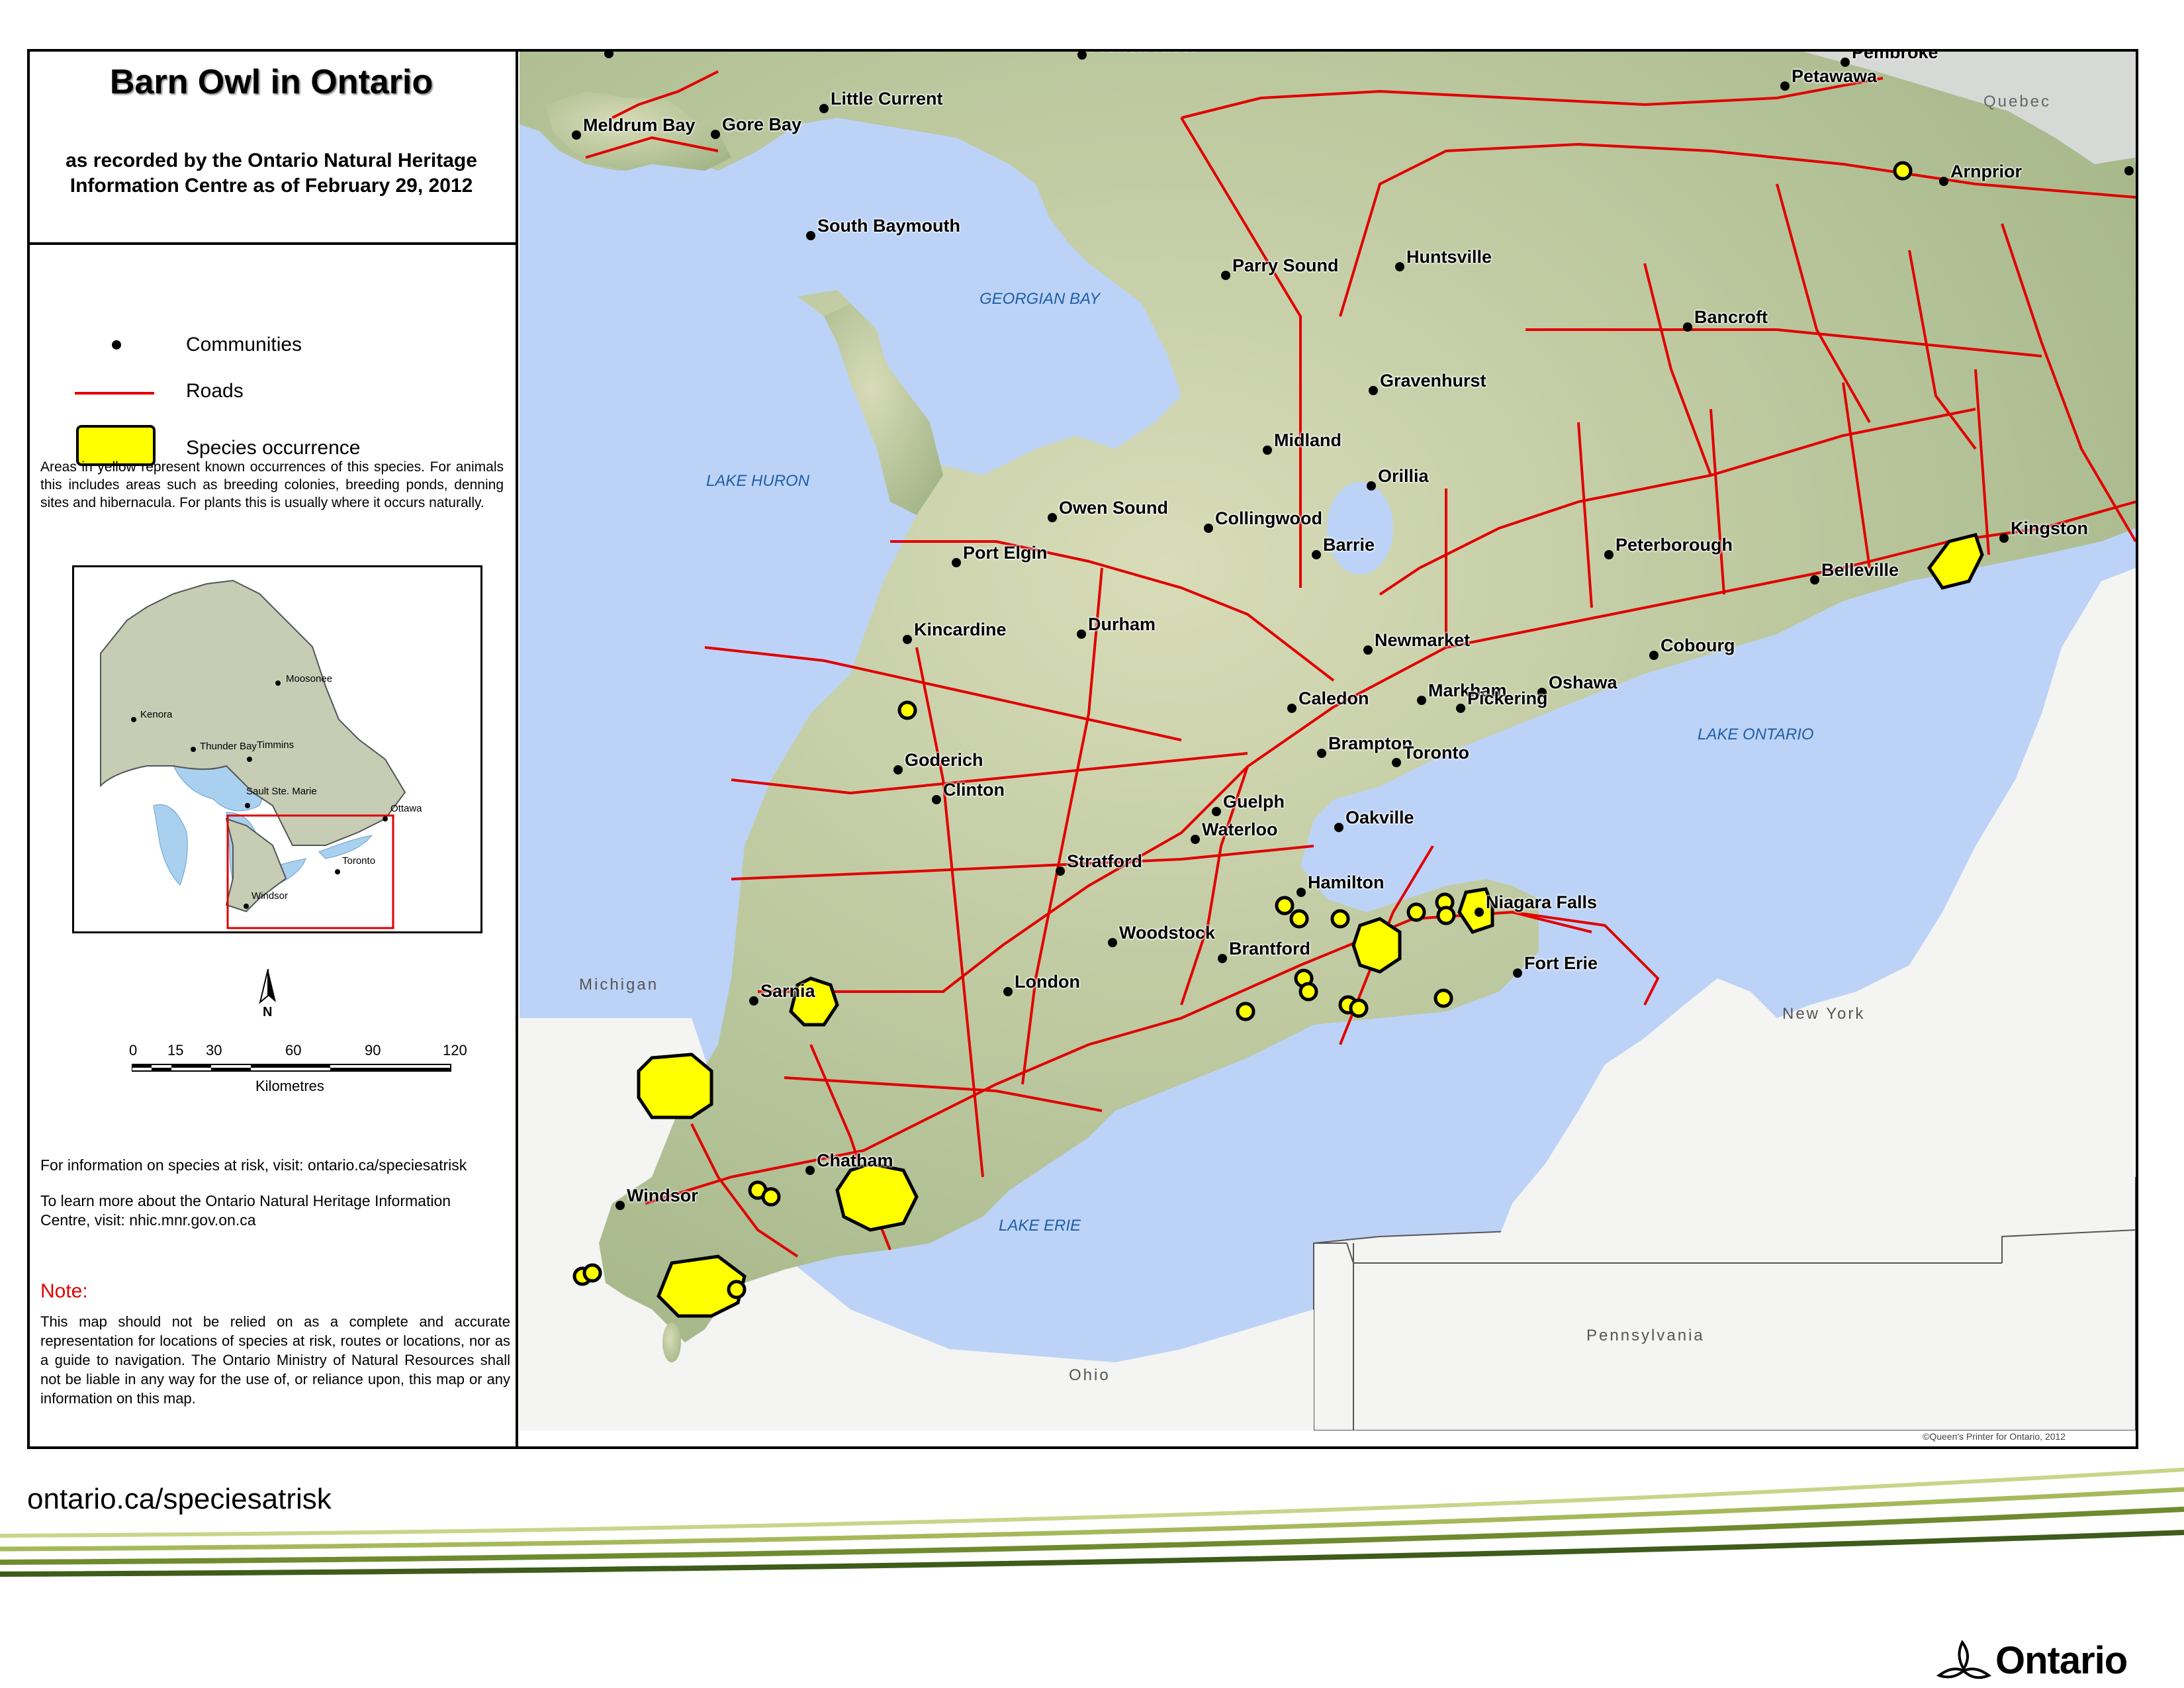  Describe the element at coordinates (1479, 912) in the screenshot. I see `community-dot-niagara-falls` at that location.